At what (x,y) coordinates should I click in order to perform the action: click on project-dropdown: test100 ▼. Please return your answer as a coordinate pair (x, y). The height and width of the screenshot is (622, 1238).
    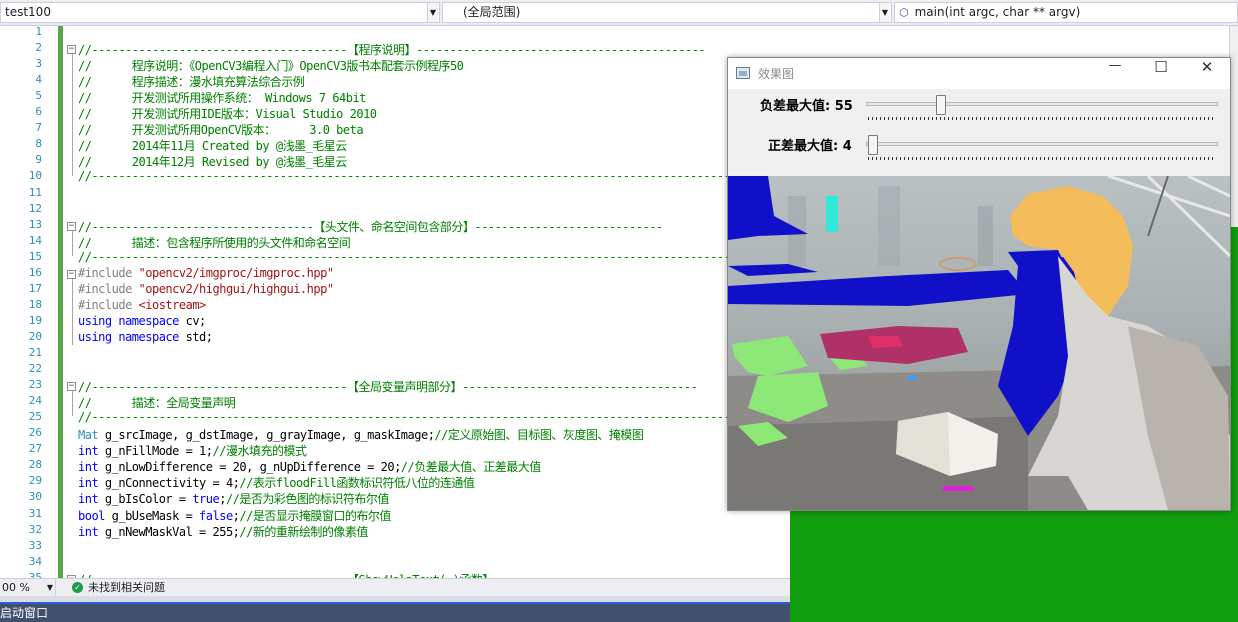
    Looking at the image, I should click on (220, 12).